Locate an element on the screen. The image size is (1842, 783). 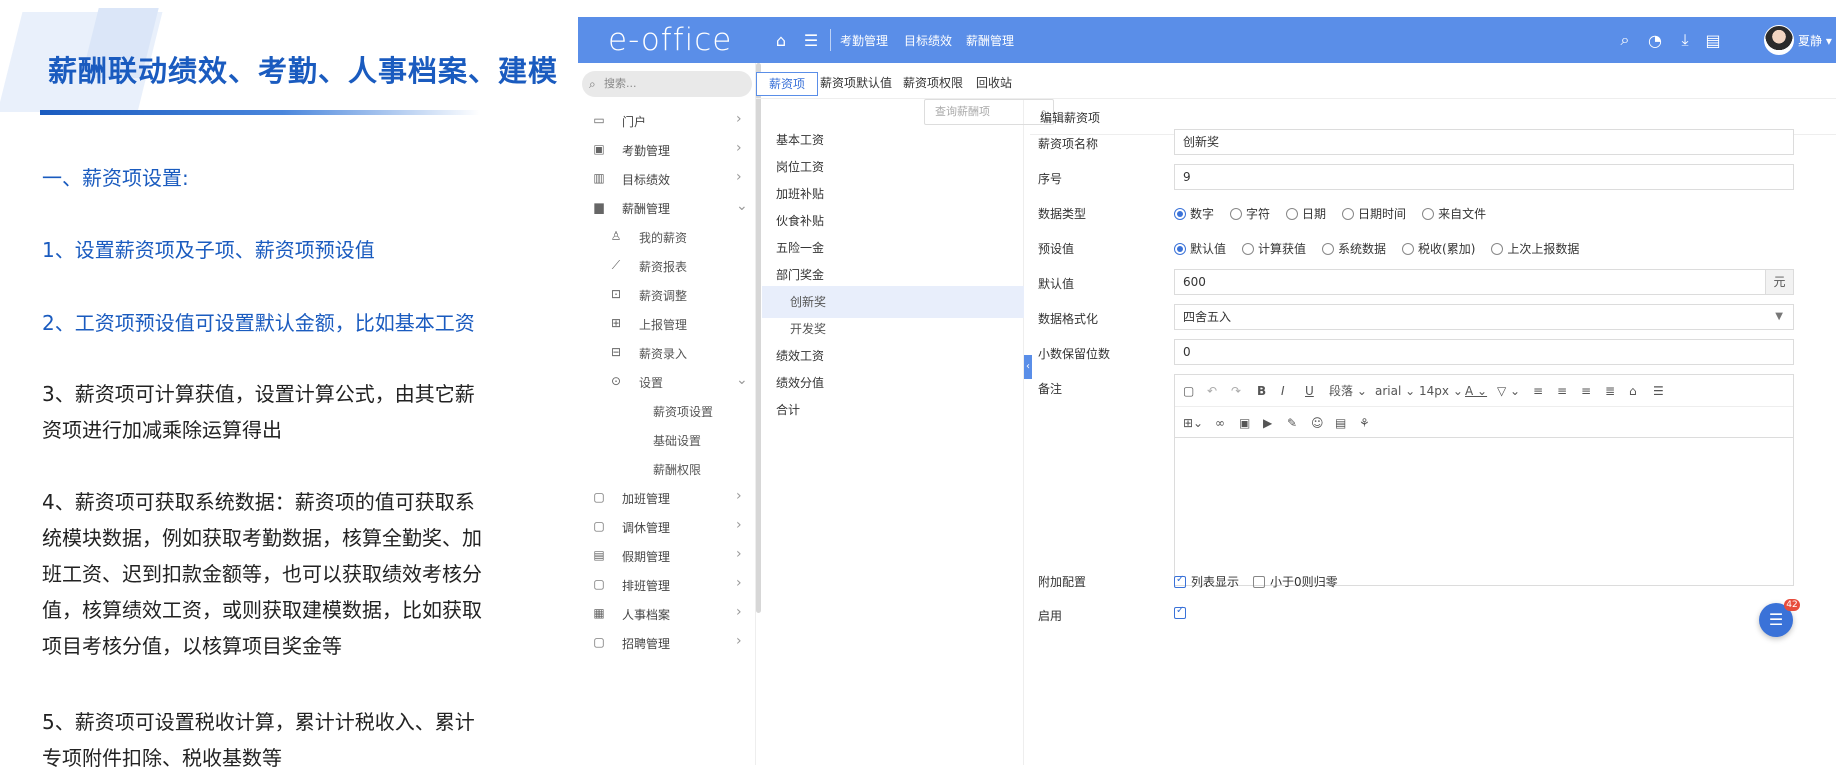
name-input: 创新奖 is located at coordinates (1484, 142).